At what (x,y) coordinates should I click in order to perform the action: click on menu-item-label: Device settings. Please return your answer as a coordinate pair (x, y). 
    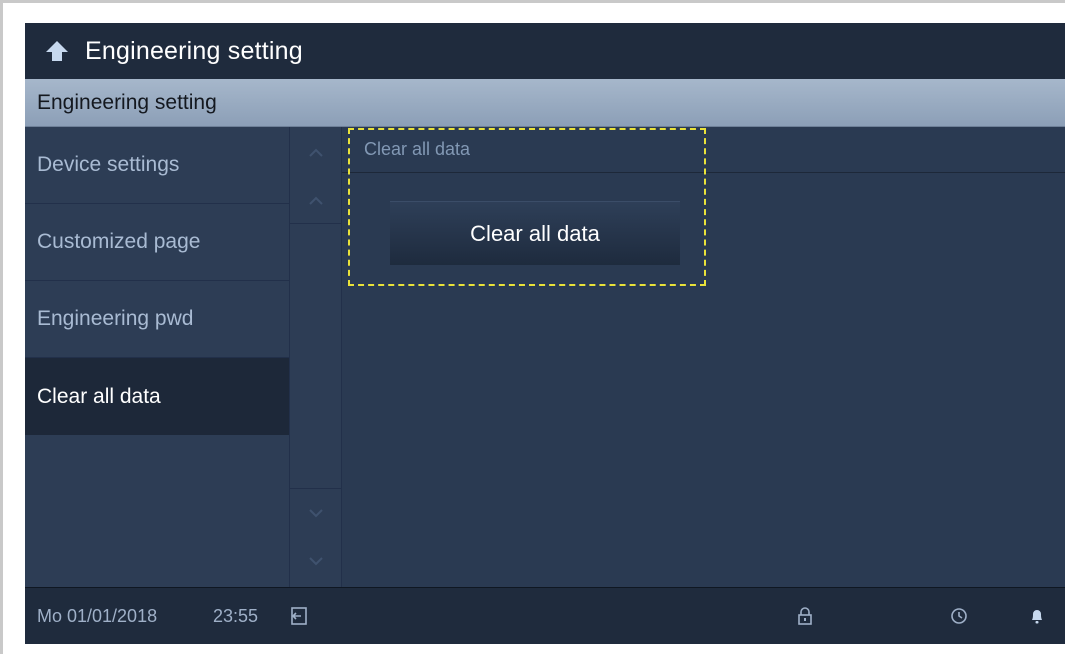
    Looking at the image, I should click on (108, 164).